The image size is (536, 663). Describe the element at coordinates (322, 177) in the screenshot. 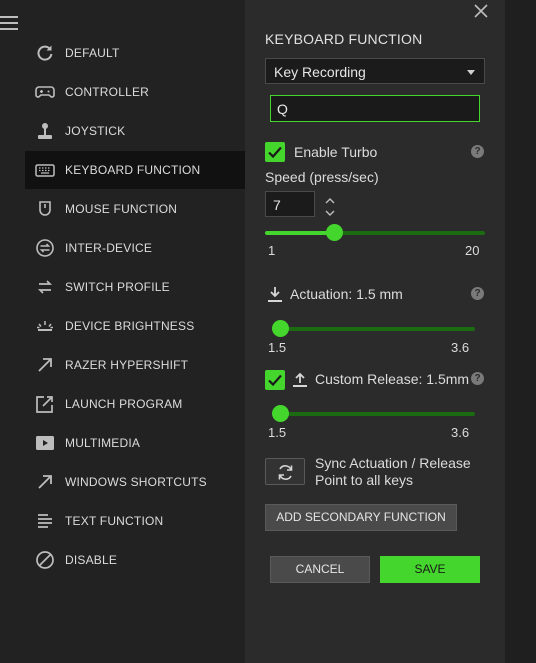

I see `speed-label: Speed (press/sec)` at that location.